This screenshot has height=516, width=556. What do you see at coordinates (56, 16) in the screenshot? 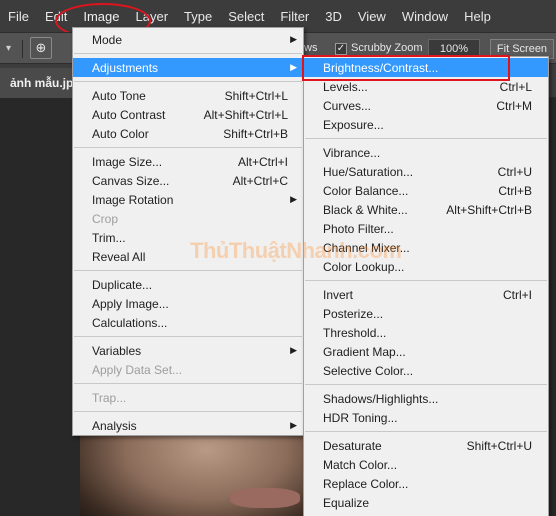
I see `menu-edit: Edit` at bounding box center [56, 16].